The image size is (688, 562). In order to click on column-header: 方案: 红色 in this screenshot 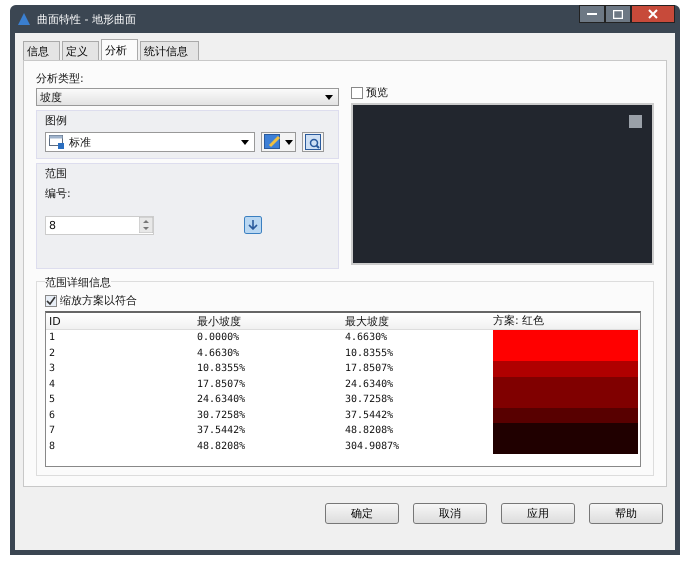, I will do `click(519, 321)`.